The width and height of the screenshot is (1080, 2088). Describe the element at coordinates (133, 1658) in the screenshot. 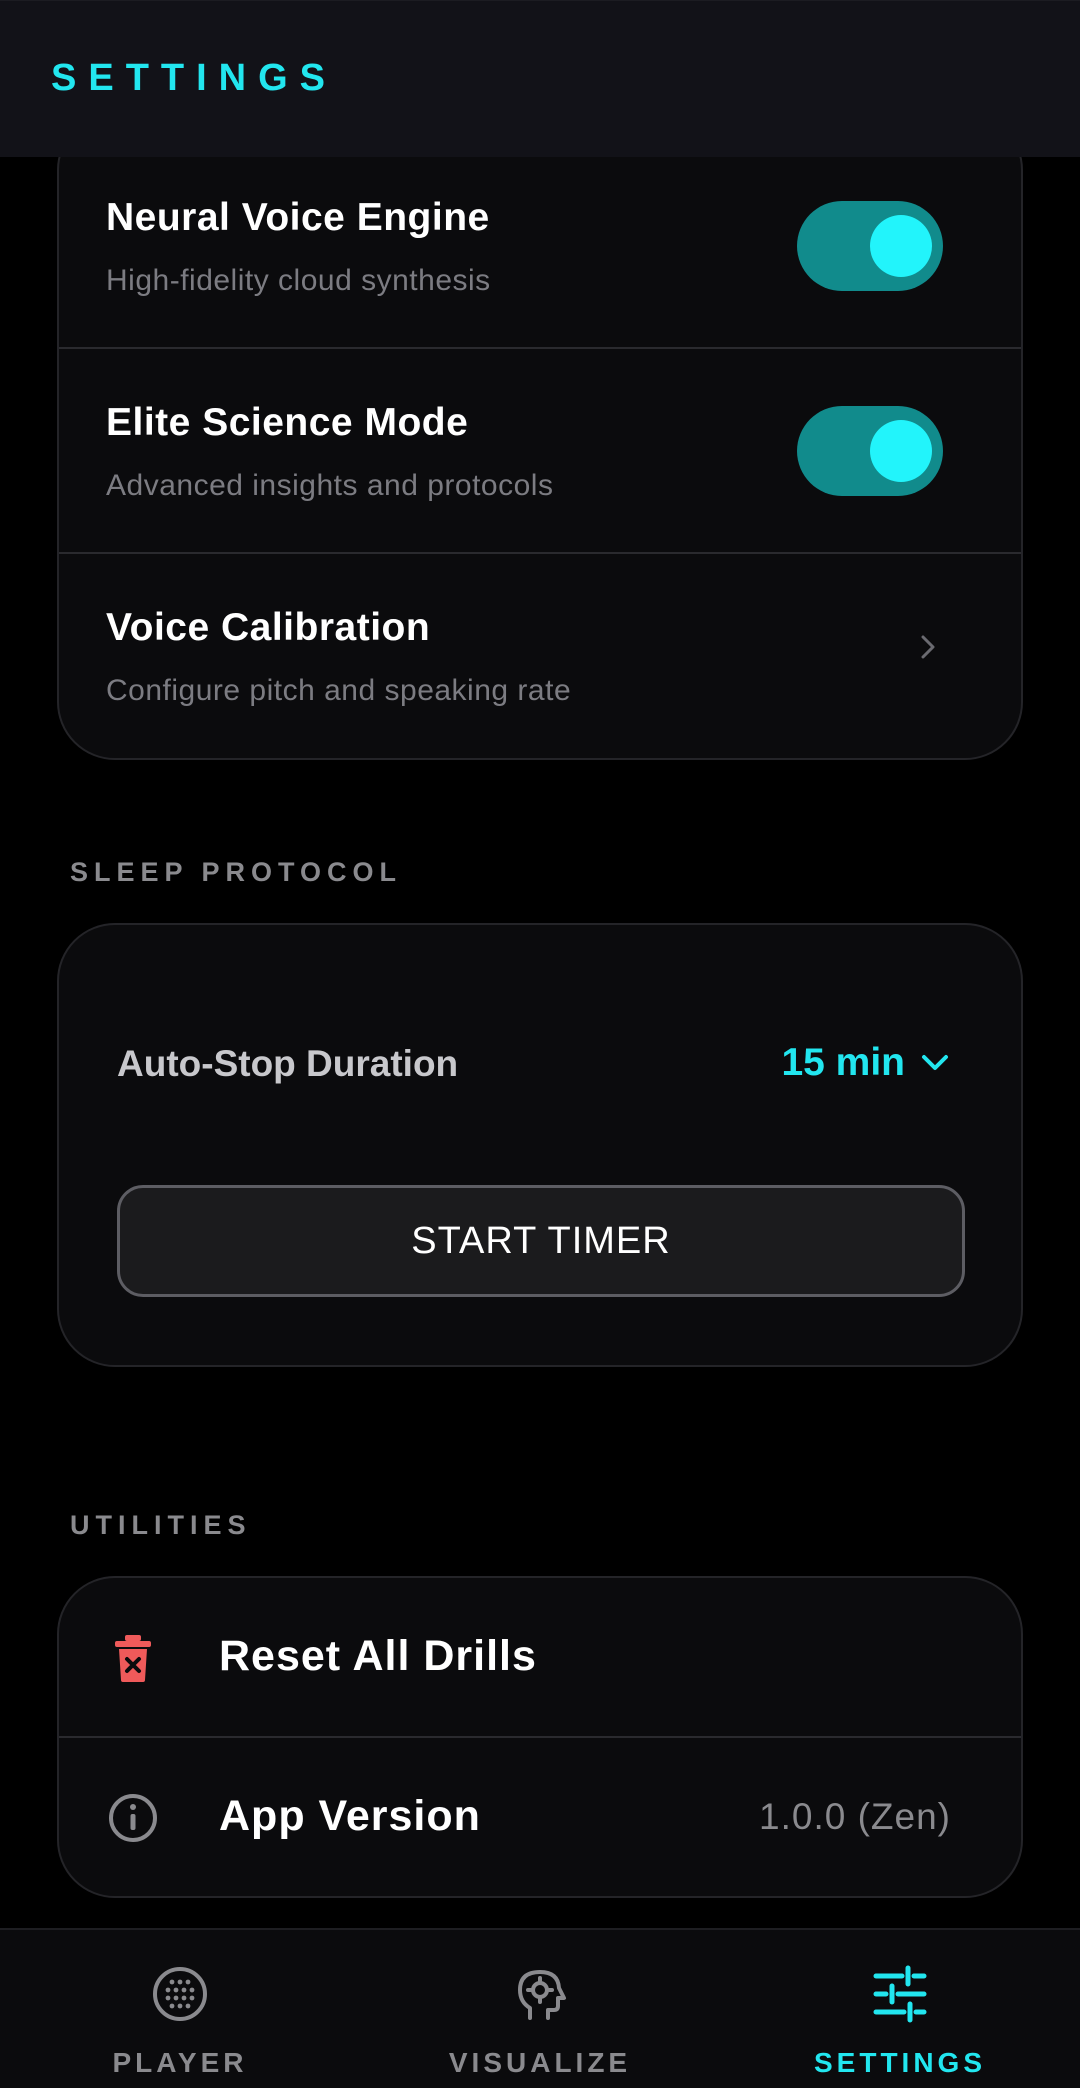

I see `trash-icon` at that location.